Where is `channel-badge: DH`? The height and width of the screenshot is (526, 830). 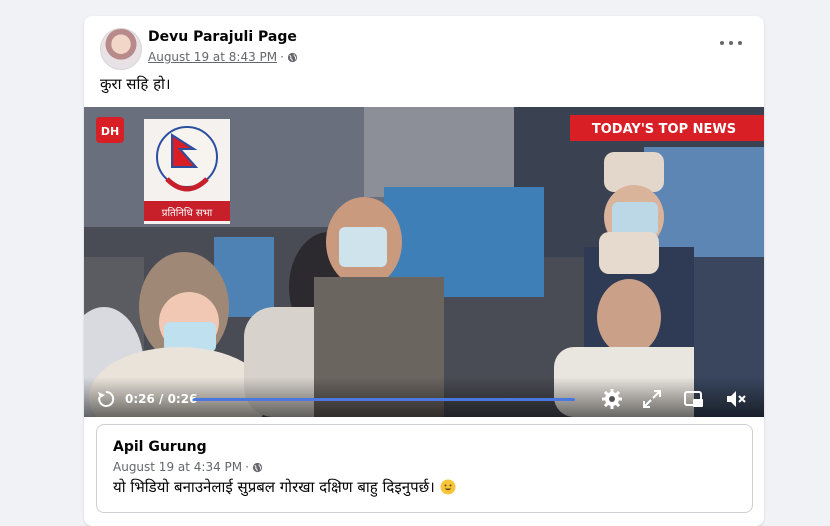 channel-badge: DH is located at coordinates (110, 131).